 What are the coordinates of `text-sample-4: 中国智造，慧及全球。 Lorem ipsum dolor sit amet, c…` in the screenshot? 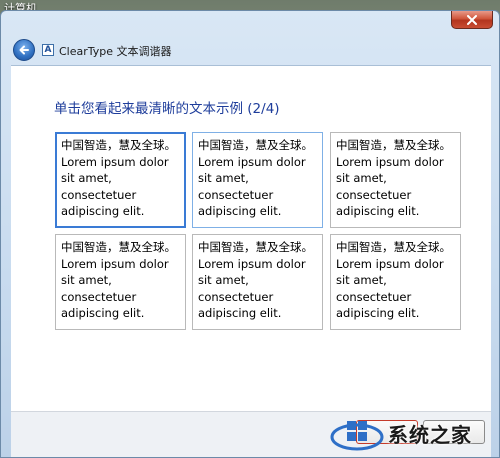 It's located at (120, 282).